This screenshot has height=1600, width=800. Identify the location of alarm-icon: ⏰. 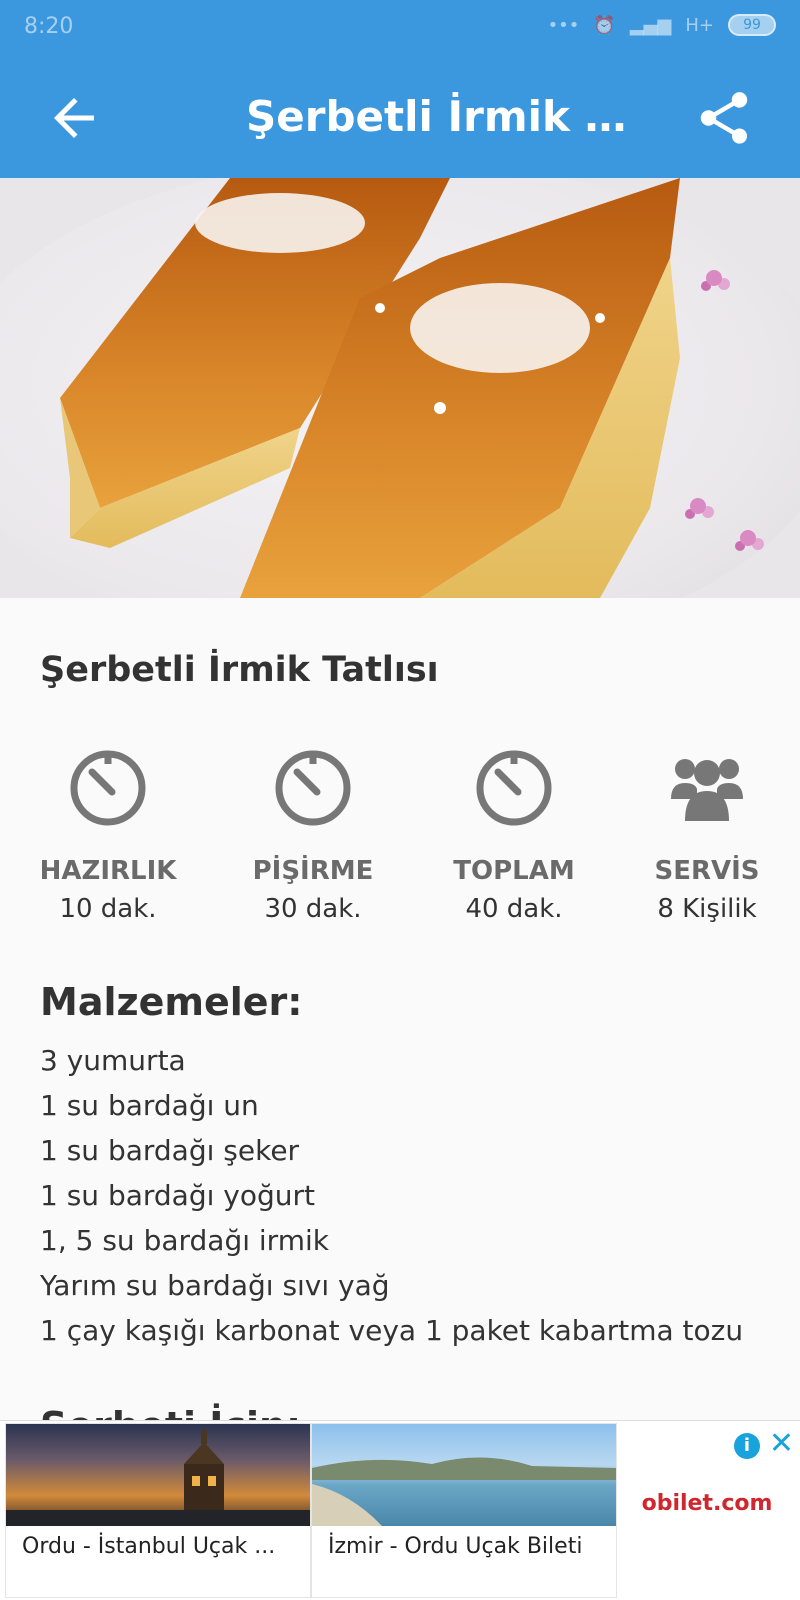
(604, 25).